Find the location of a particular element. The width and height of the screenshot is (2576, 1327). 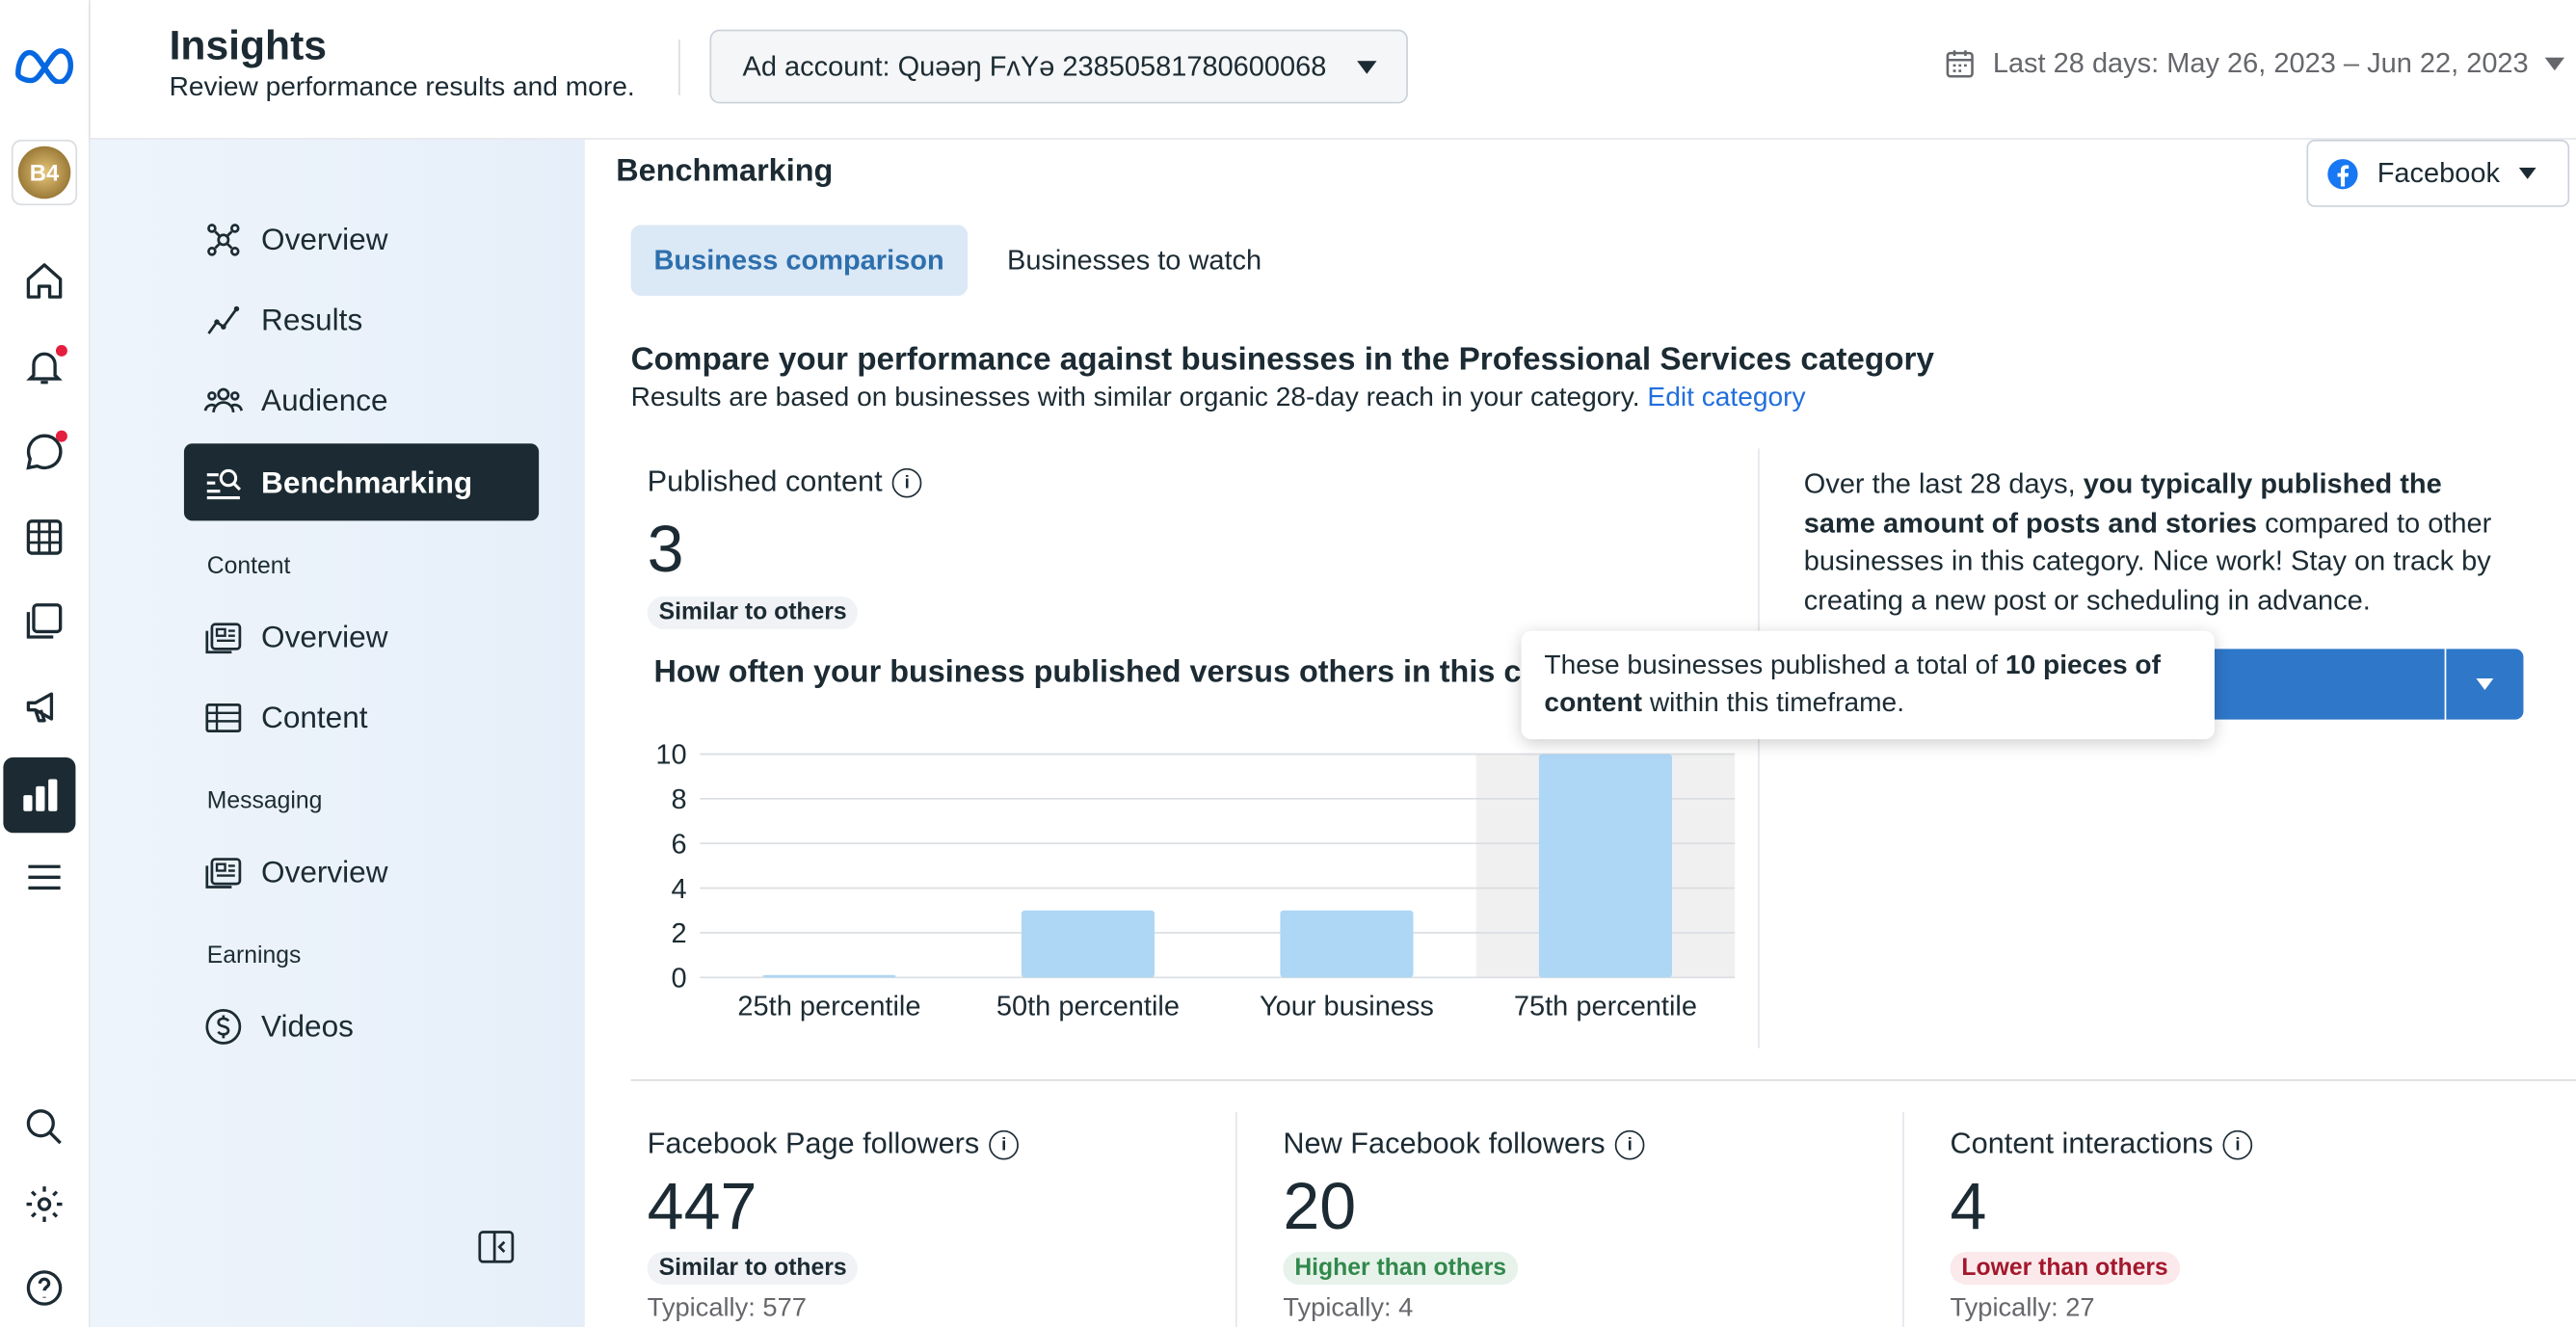

nav-item-benchmarking: Benchmarking is located at coordinates (361, 482).